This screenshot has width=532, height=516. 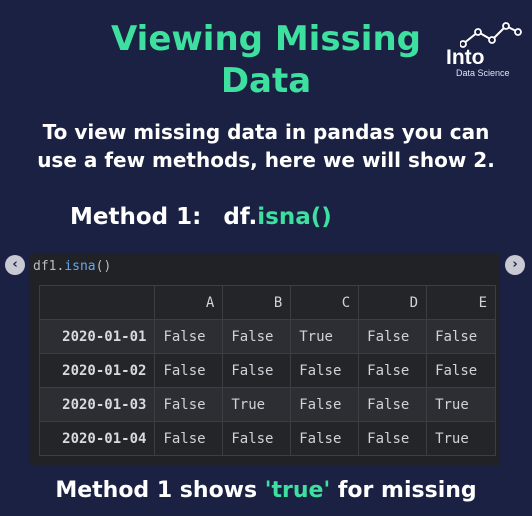 I want to click on row-index: 2020-01-02, so click(x=97, y=370).